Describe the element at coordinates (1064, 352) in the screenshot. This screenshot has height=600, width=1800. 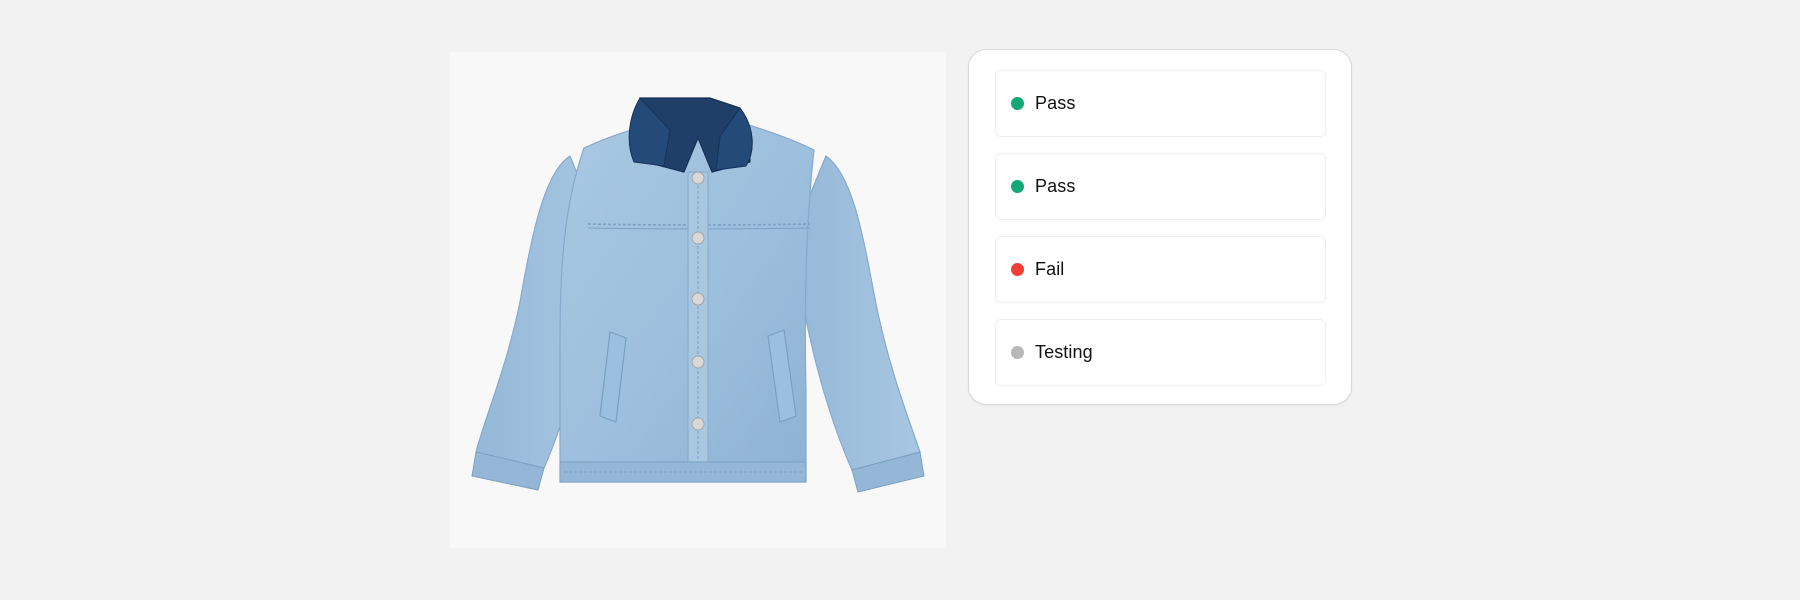
I see `status-label: Testing` at that location.